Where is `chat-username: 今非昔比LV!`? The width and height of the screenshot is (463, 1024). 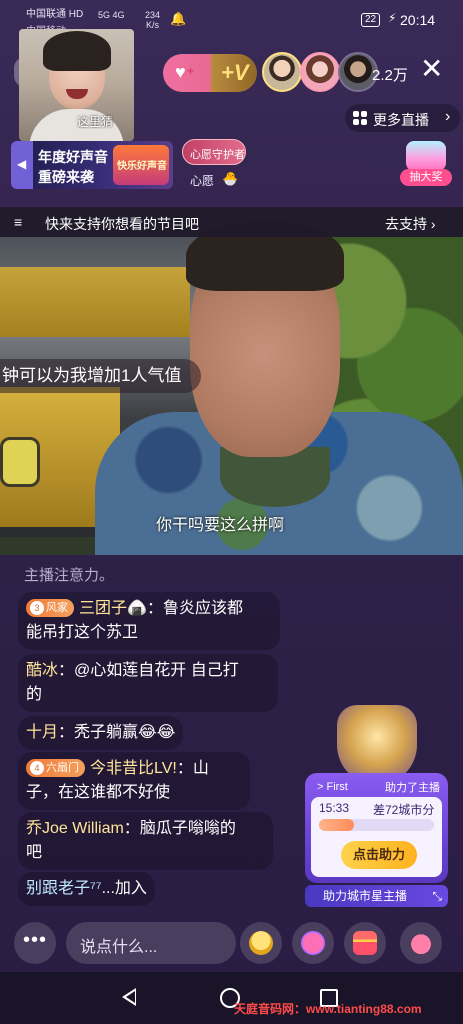
chat-username: 今非昔比LV! is located at coordinates (133, 768).